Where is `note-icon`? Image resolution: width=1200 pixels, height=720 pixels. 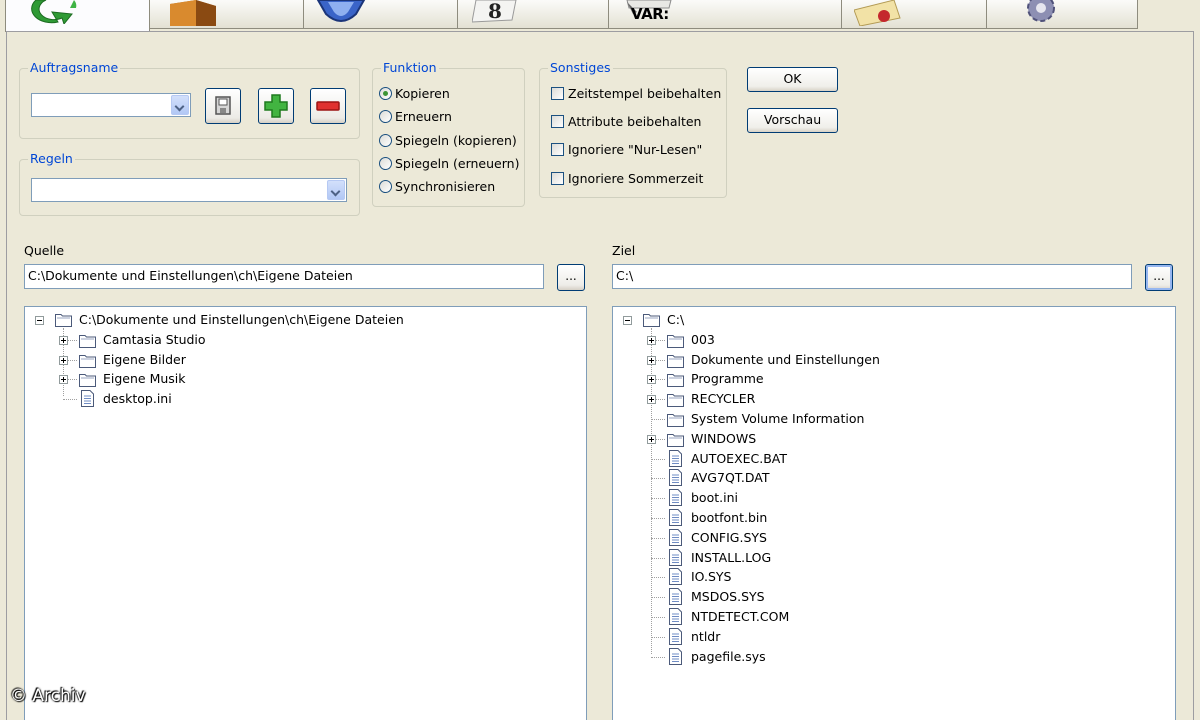 note-icon is located at coordinates (877, 13).